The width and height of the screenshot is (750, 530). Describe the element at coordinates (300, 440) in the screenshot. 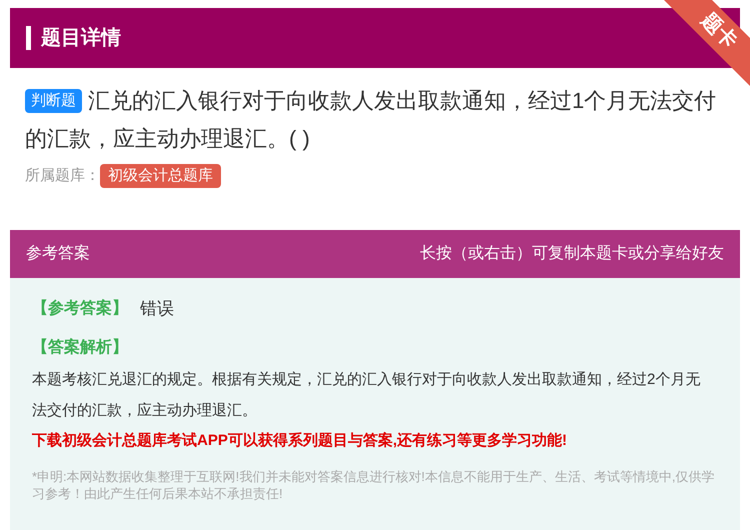

I see `promo-text: 下载初级会计总题库考试APP可以获得系列题目与答案,还有练习等更多学习功能!` at that location.